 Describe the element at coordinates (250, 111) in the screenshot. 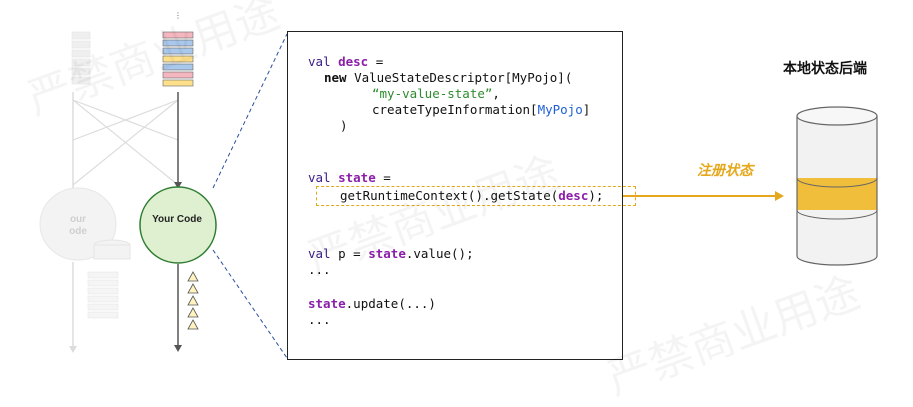

I see `zoom-line-top` at that location.